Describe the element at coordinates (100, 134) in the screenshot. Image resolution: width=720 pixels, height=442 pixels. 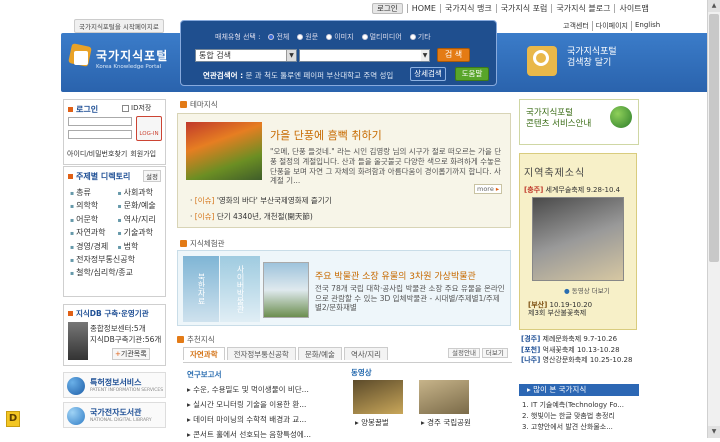
I see `password-field` at that location.